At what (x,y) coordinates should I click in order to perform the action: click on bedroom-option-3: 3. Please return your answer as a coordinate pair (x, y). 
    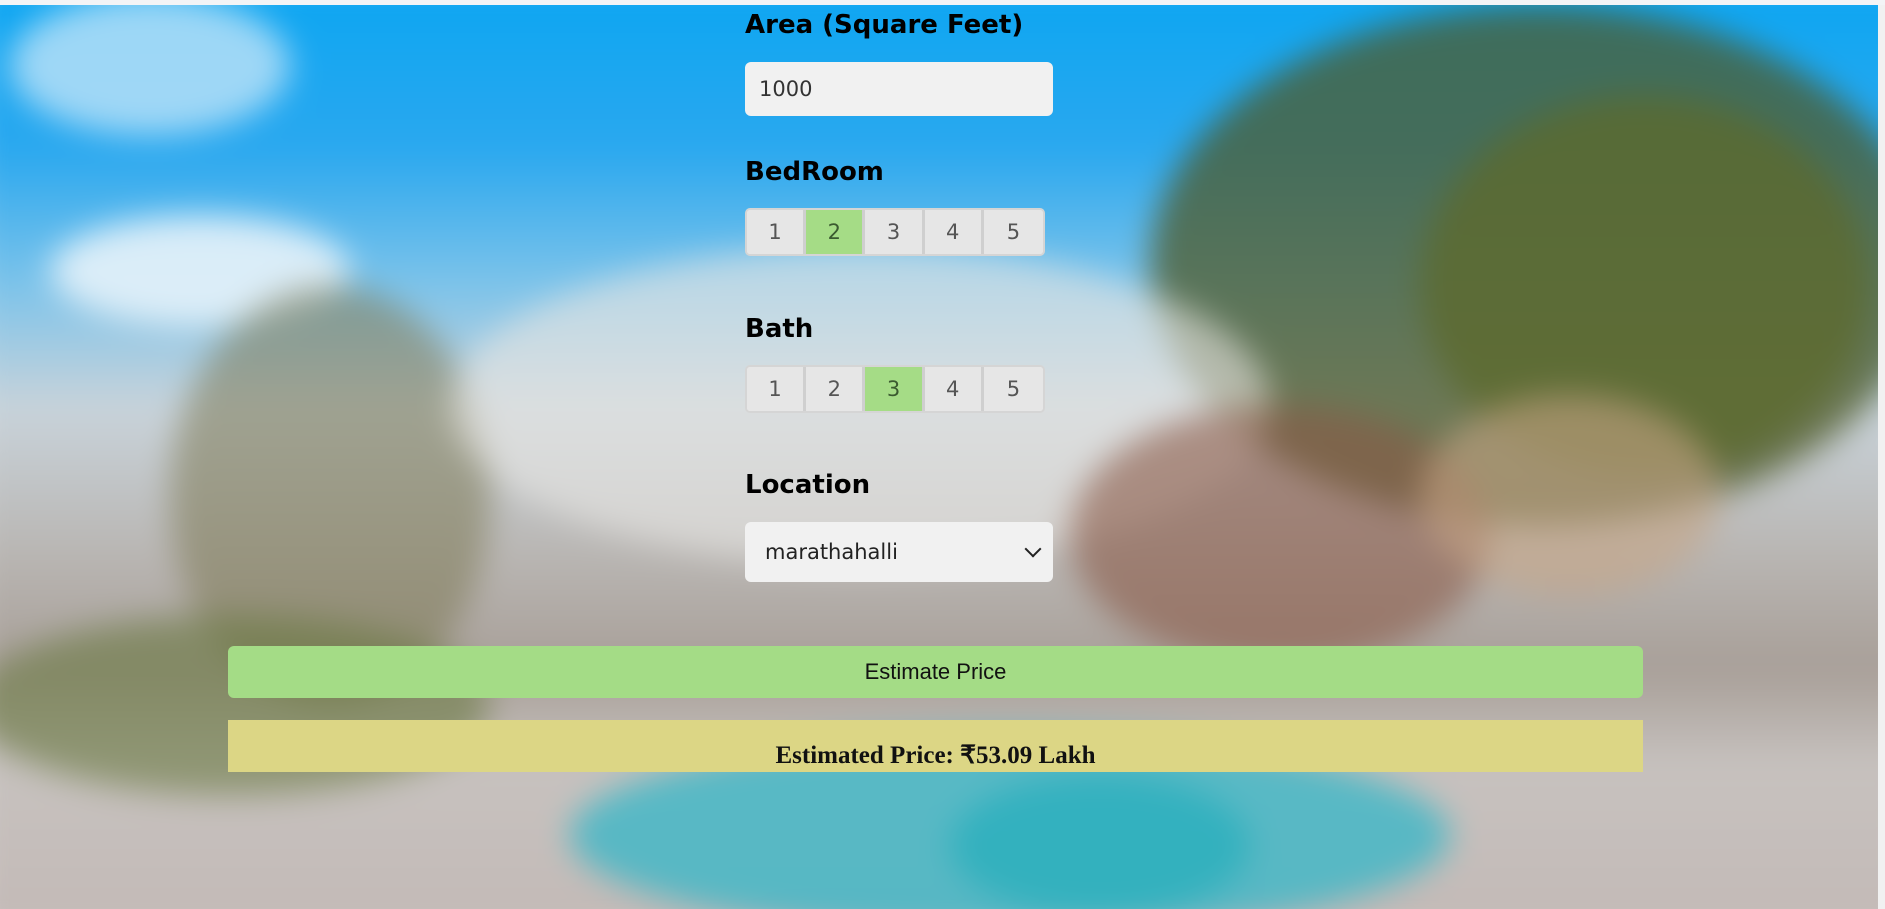
    Looking at the image, I should click on (895, 232).